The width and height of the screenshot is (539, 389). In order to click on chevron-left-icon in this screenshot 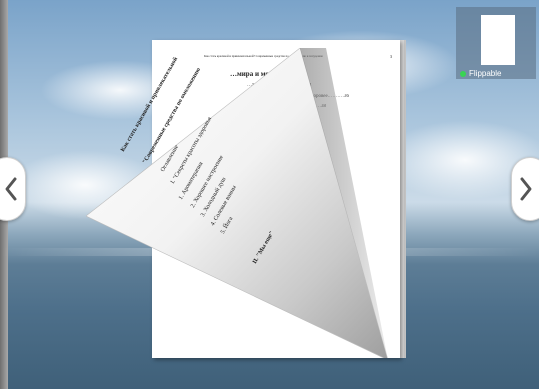, I will do `click(11, 189)`.